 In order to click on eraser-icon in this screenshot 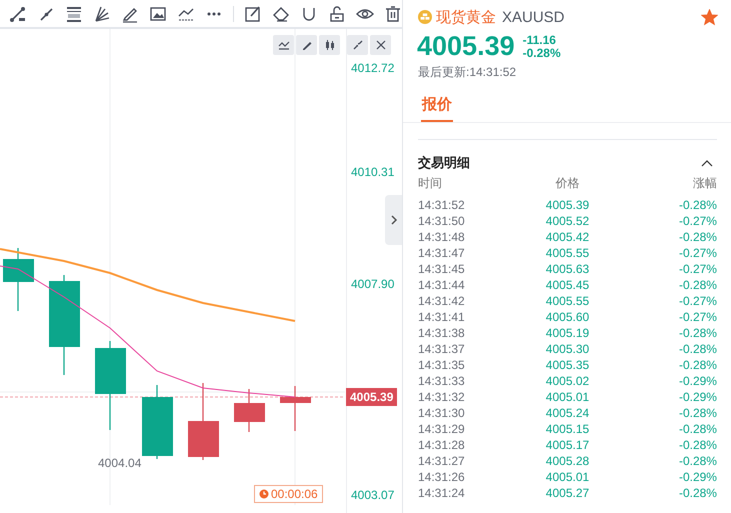, I will do `click(281, 13)`.